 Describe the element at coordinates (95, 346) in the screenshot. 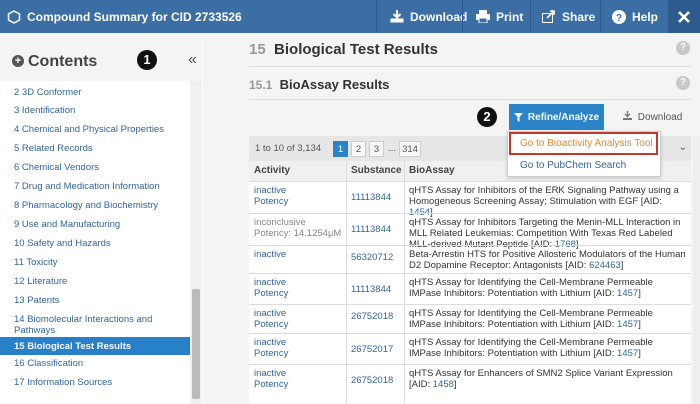

I see `sidebar-item: 15 Biological Test Results` at that location.